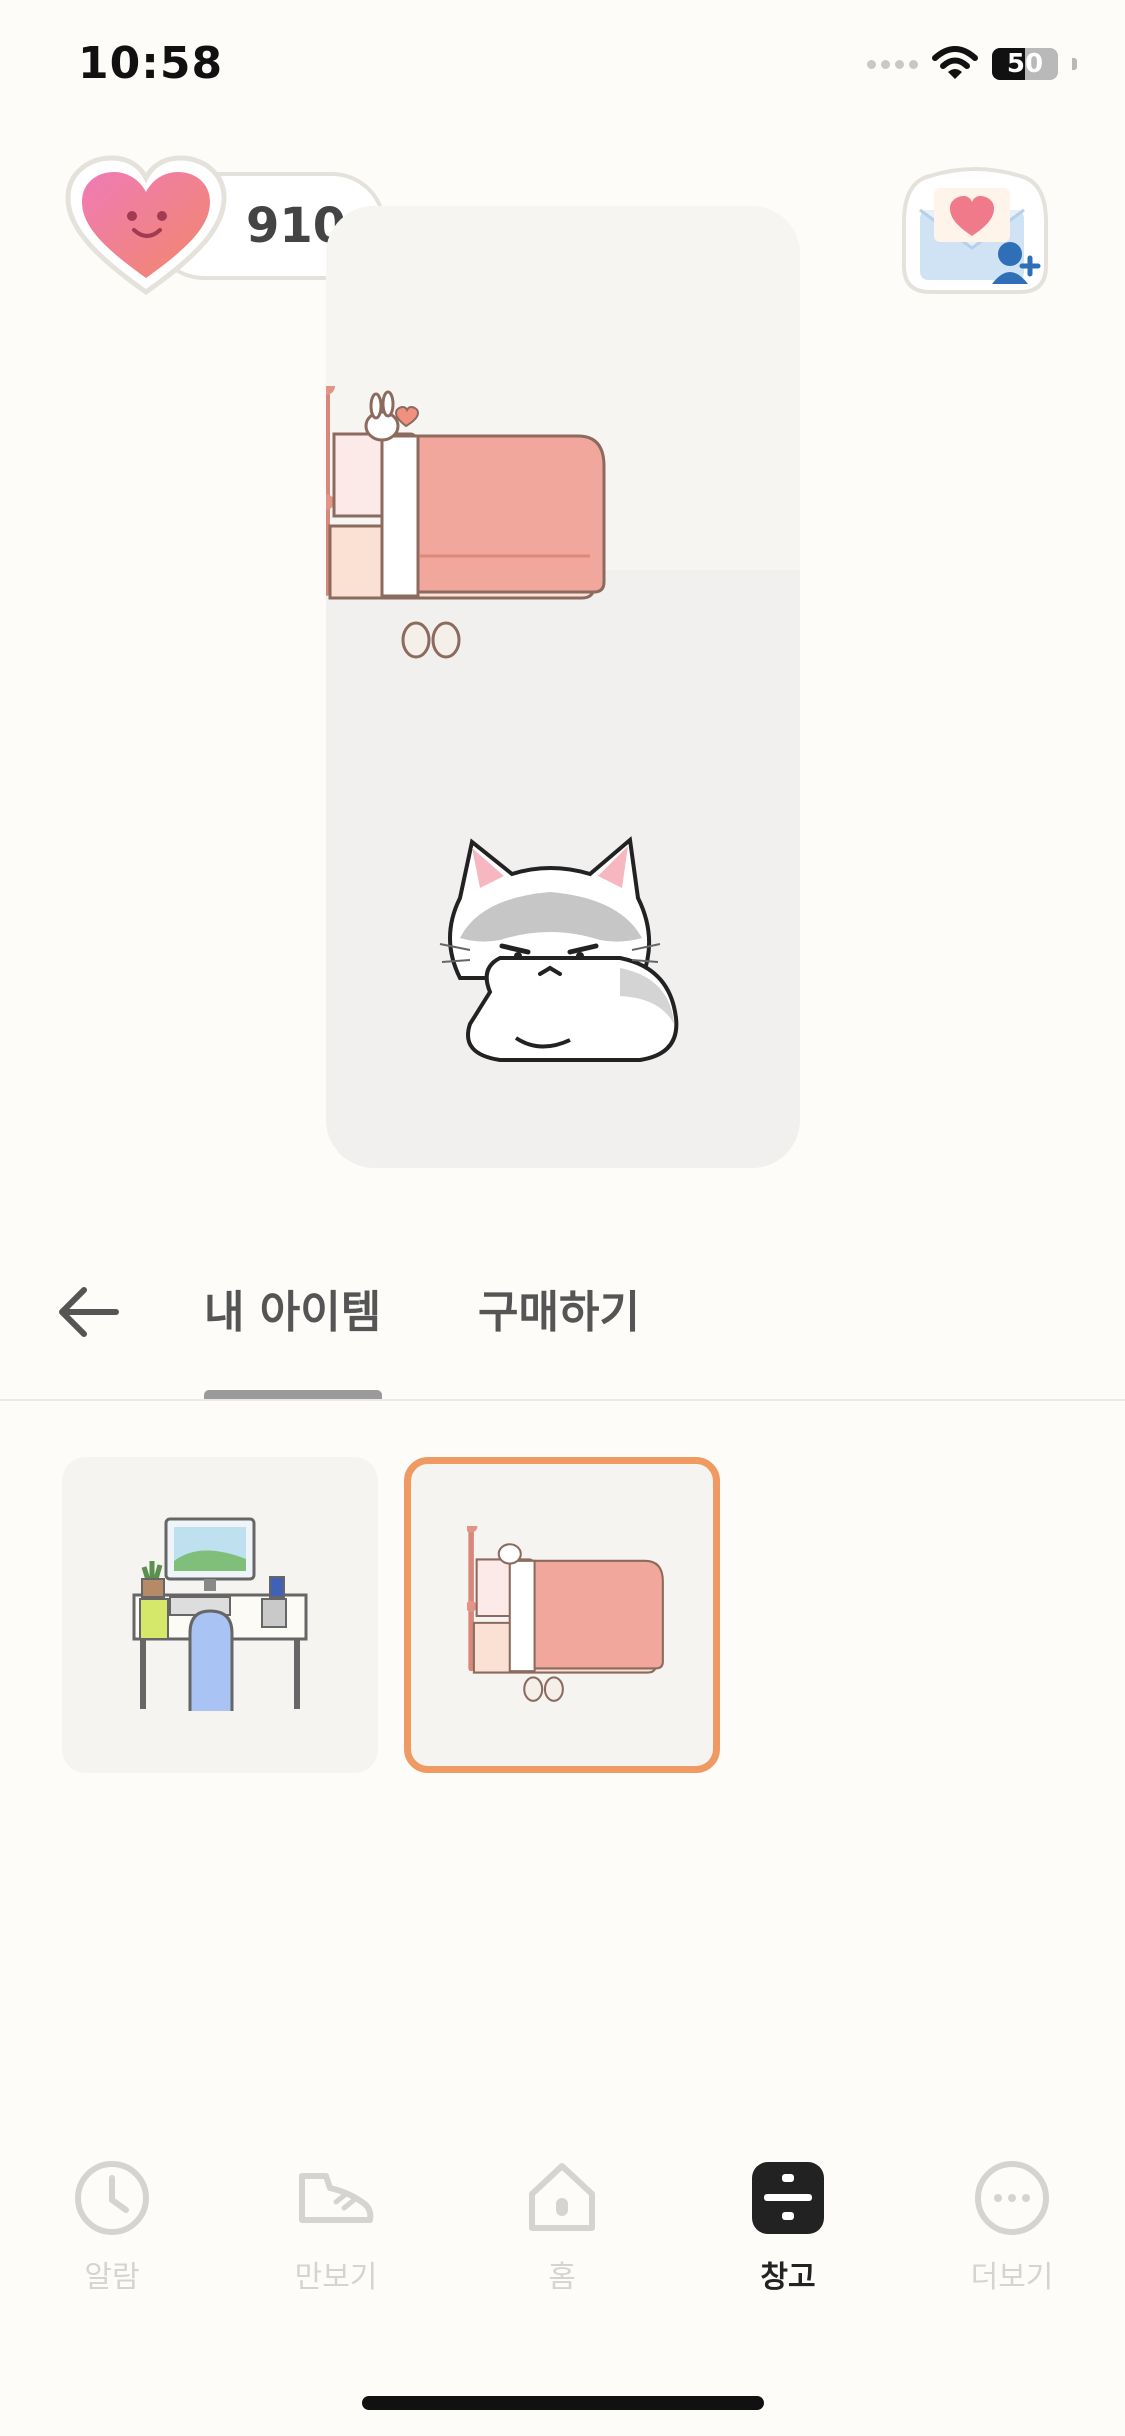  I want to click on nav-more: 더보기, so click(1012, 2227).